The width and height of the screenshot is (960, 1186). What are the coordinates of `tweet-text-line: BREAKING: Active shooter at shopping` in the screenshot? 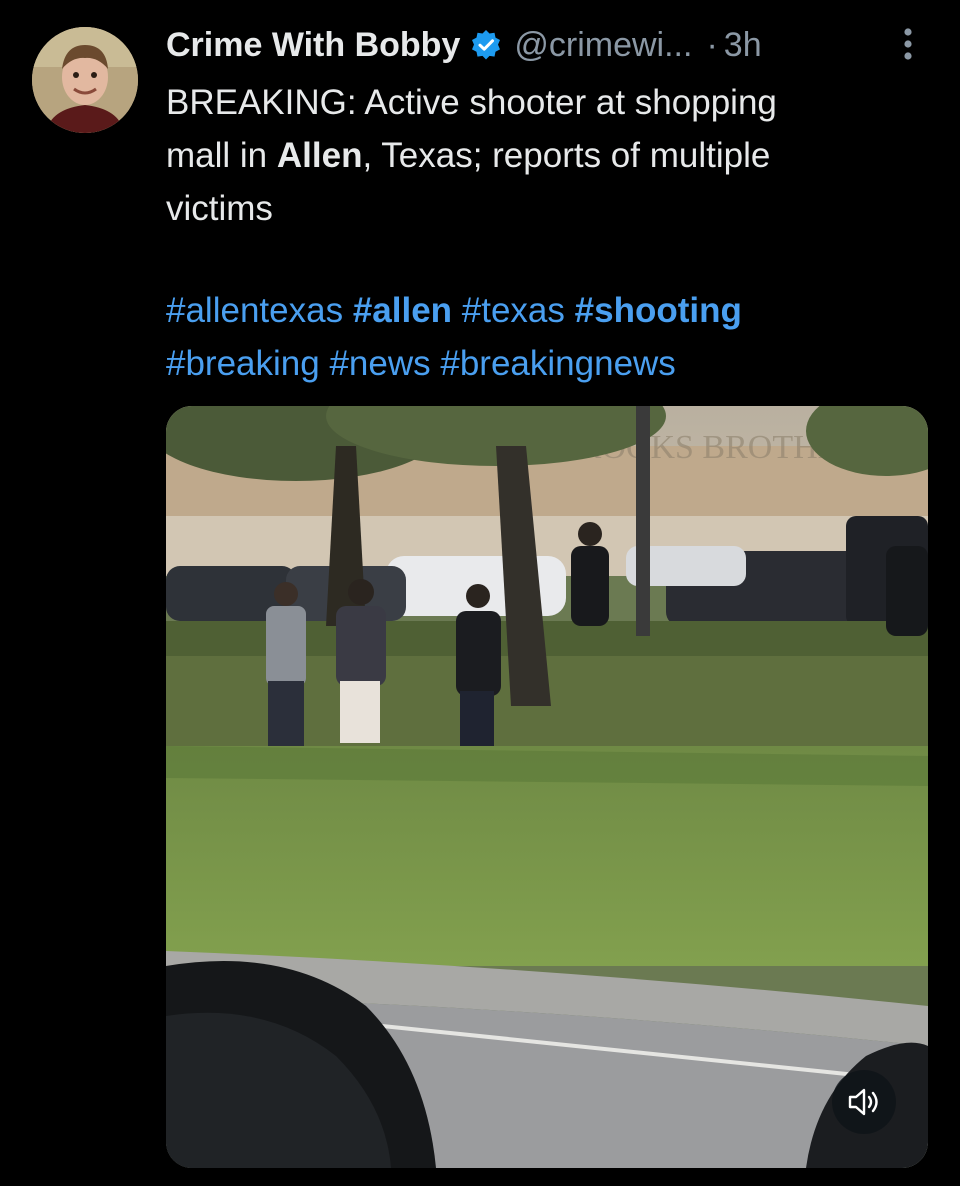 It's located at (536, 102).